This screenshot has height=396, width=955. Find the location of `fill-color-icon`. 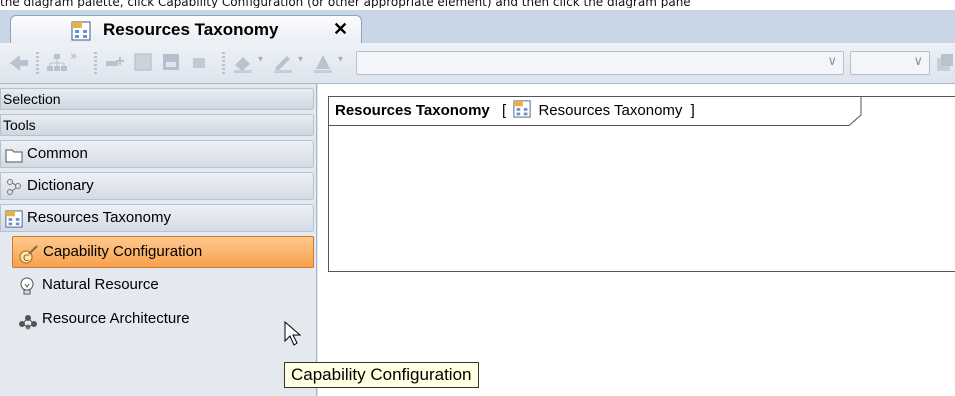

fill-color-icon is located at coordinates (243, 65).